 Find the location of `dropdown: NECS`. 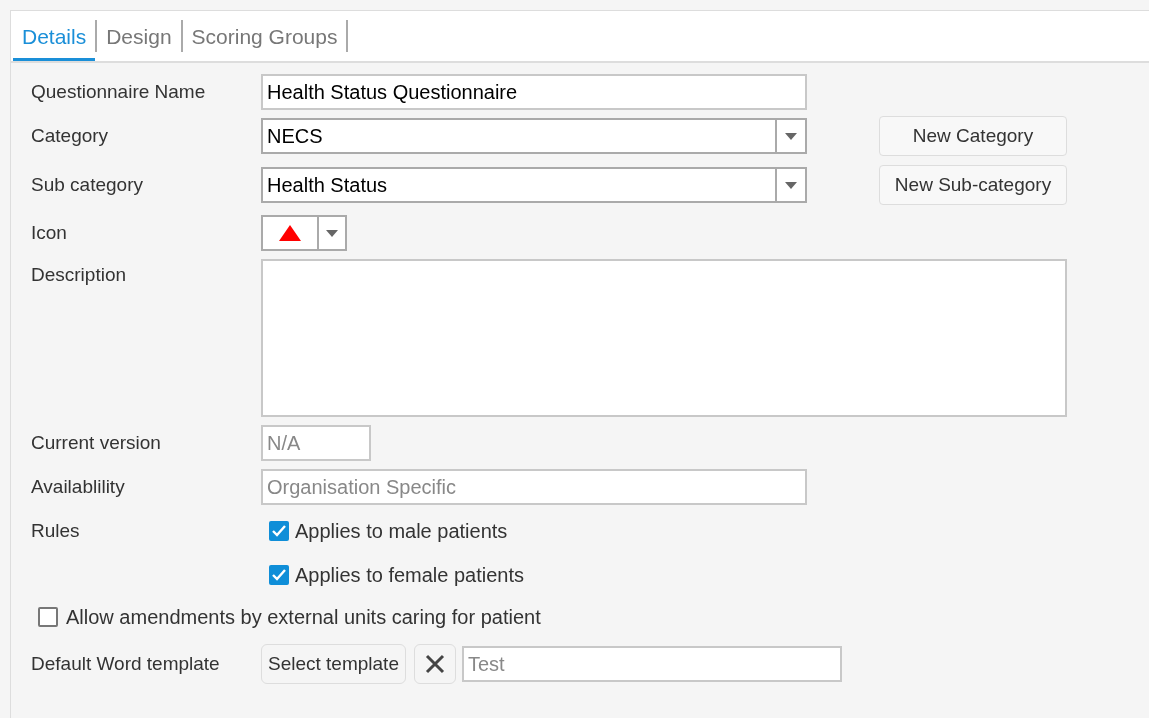

dropdown: NECS is located at coordinates (534, 136).